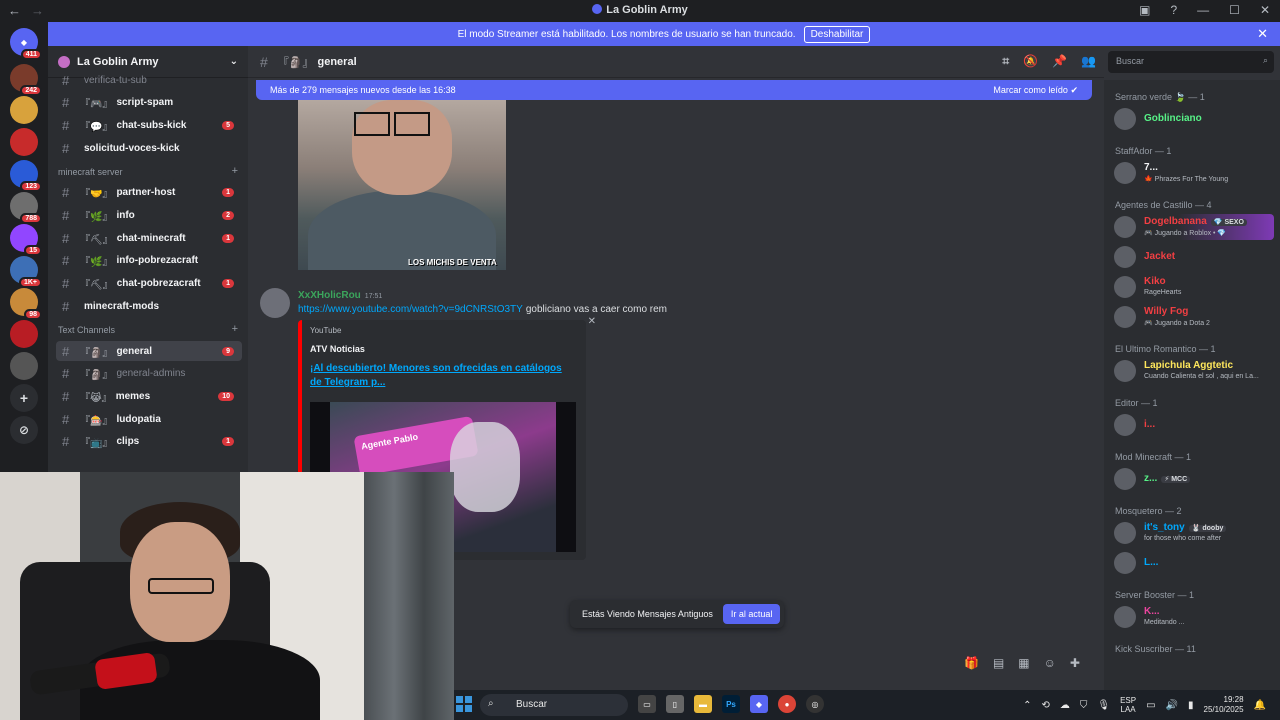  What do you see at coordinates (1045, 705) in the screenshot?
I see `tray-icon: ⟲` at bounding box center [1045, 705].